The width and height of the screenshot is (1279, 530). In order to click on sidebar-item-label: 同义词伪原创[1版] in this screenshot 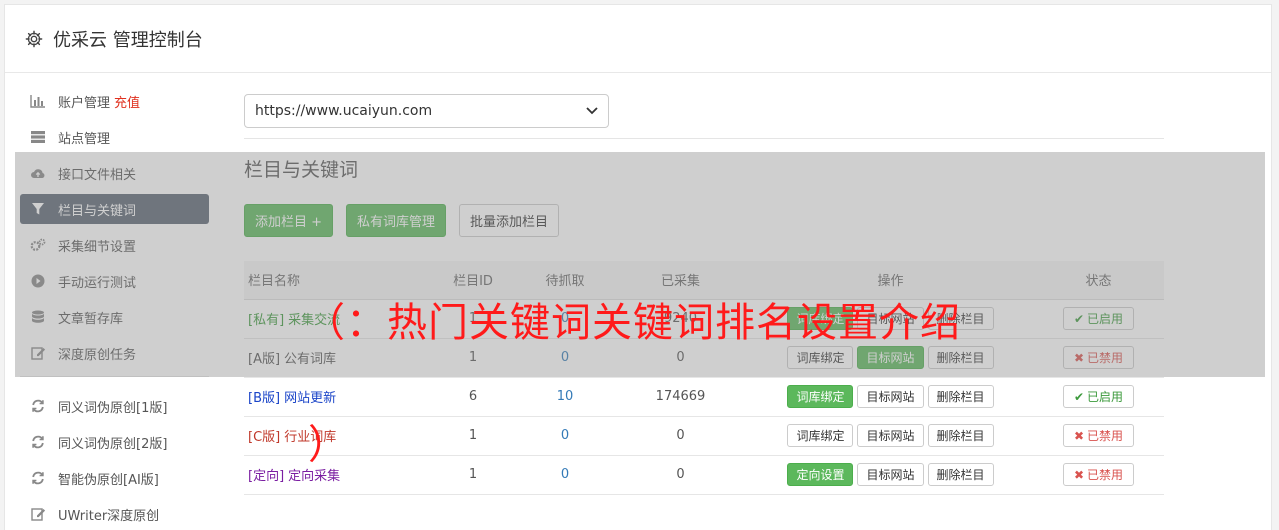, I will do `click(113, 408)`.